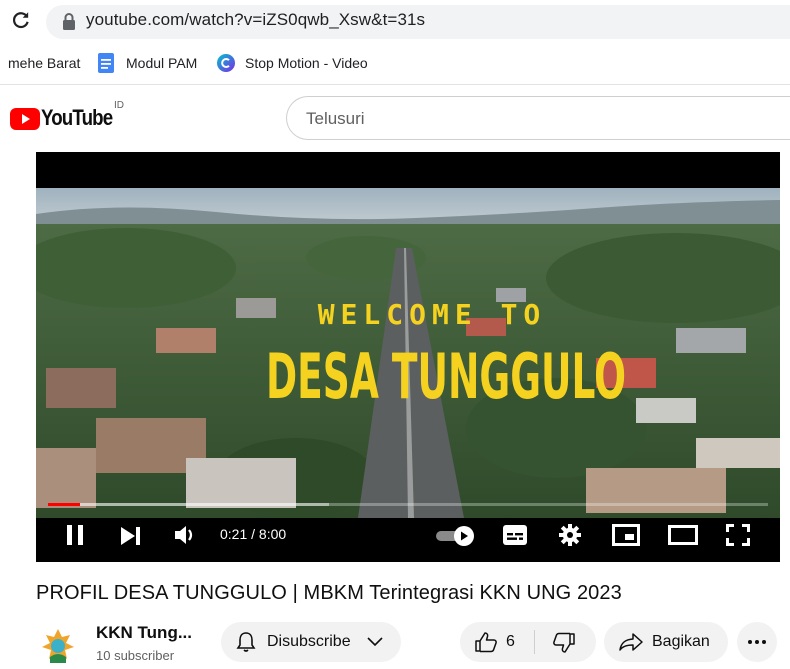 This screenshot has width=790, height=669. I want to click on fullscreen-icon, so click(738, 535).